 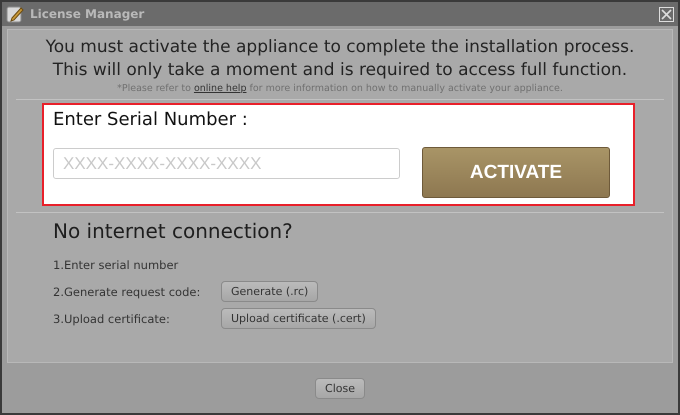 What do you see at coordinates (127, 291) in the screenshot?
I see `step-label: 2.Generate request code:` at bounding box center [127, 291].